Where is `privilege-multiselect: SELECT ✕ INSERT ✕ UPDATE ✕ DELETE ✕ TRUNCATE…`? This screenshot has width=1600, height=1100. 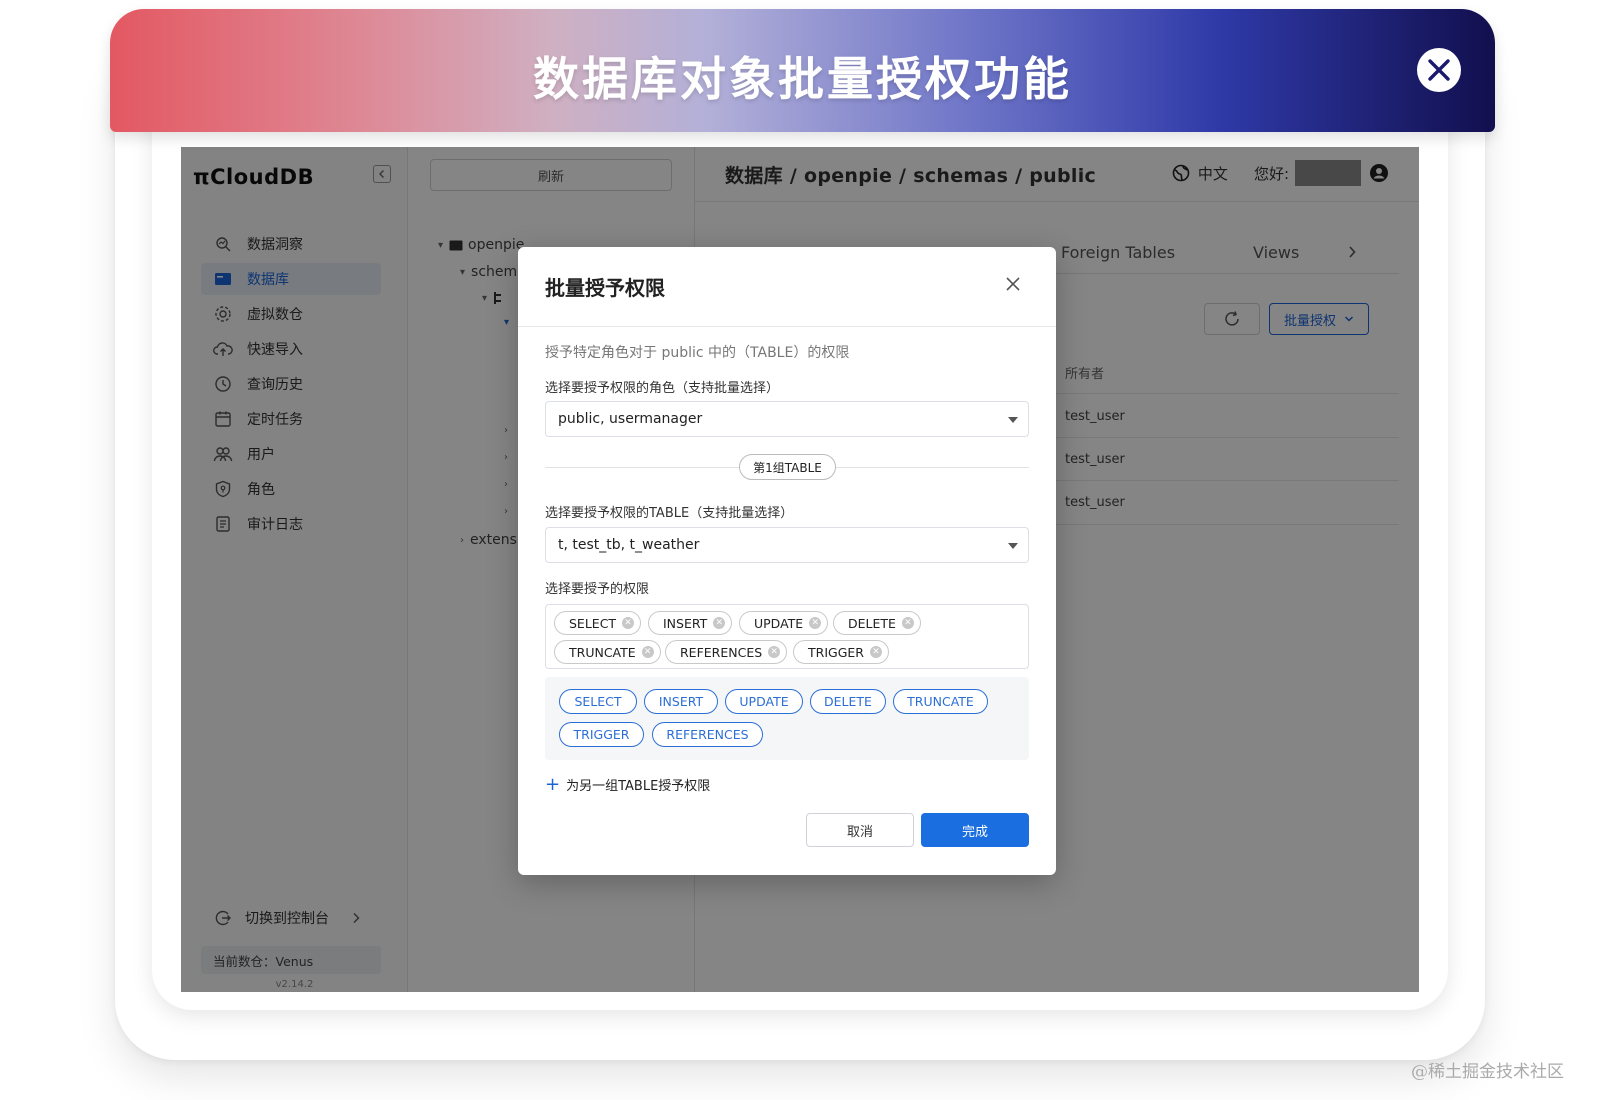 privilege-multiselect: SELECT ✕ INSERT ✕ UPDATE ✕ DELETE ✕ TRUNCATE… is located at coordinates (787, 636).